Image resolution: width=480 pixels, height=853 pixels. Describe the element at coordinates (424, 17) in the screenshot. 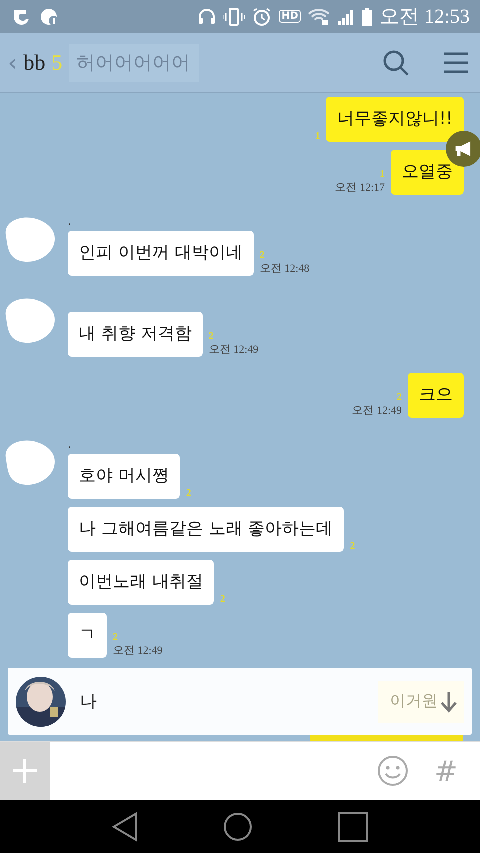

I see `status-time: 오전 12:53` at that location.